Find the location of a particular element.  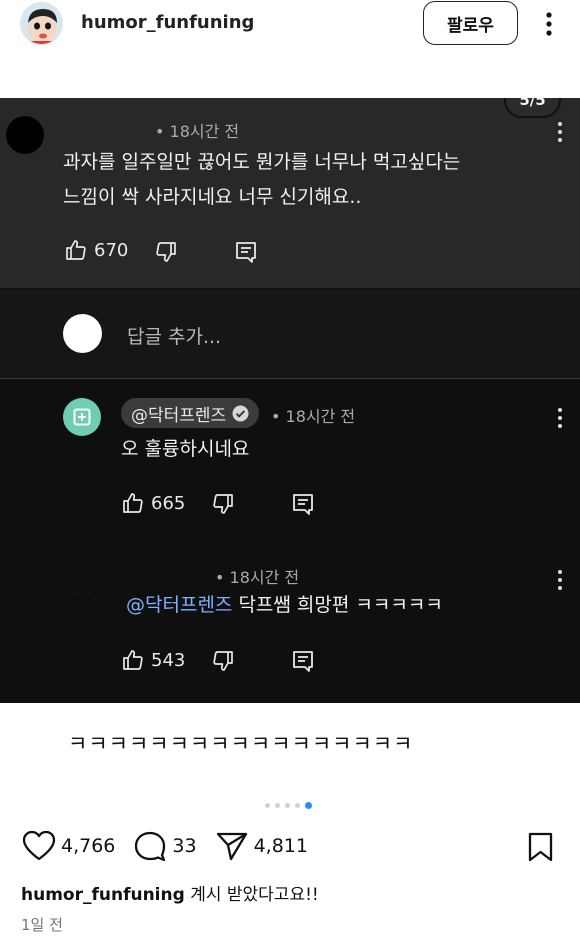

my-avatar is located at coordinates (82, 333).